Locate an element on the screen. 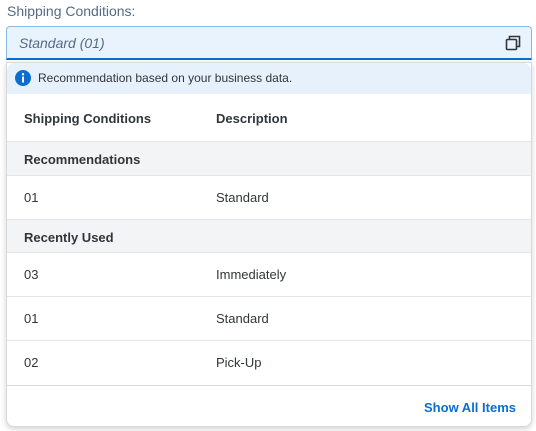 The height and width of the screenshot is (431, 536). field-label: Shipping Conditions: is located at coordinates (71, 11).